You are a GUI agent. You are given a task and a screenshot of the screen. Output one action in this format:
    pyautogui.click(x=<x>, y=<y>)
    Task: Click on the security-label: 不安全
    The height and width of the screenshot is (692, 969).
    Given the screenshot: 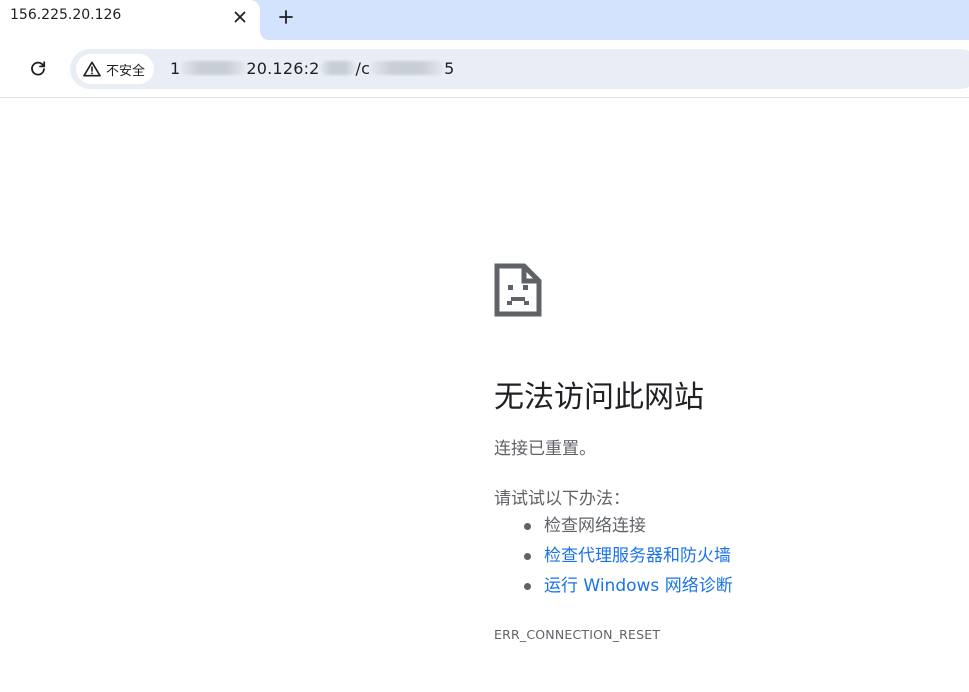 What is the action you would take?
    pyautogui.click(x=126, y=71)
    